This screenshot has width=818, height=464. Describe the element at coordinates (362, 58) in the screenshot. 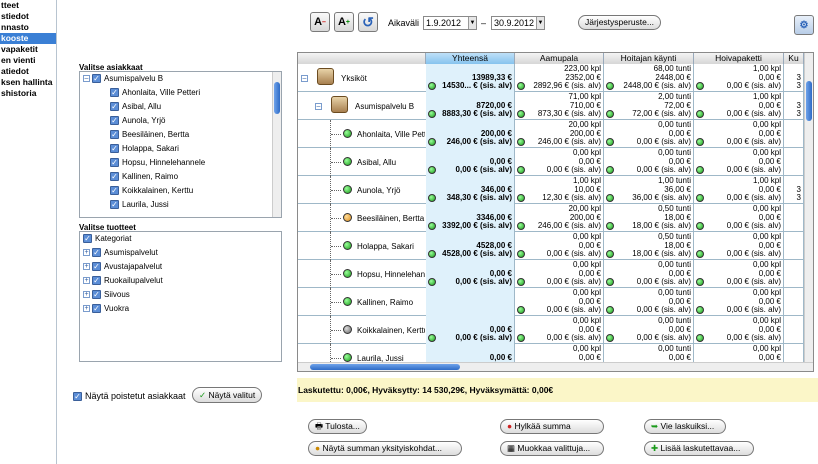

I see `column-header-name` at that location.